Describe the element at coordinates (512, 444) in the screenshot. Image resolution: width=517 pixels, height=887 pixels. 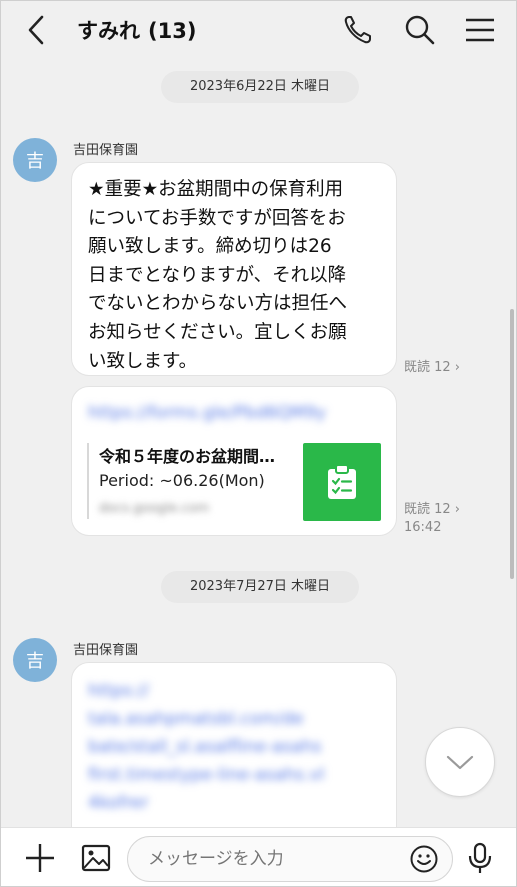
I see `scrollbar-thumb` at that location.